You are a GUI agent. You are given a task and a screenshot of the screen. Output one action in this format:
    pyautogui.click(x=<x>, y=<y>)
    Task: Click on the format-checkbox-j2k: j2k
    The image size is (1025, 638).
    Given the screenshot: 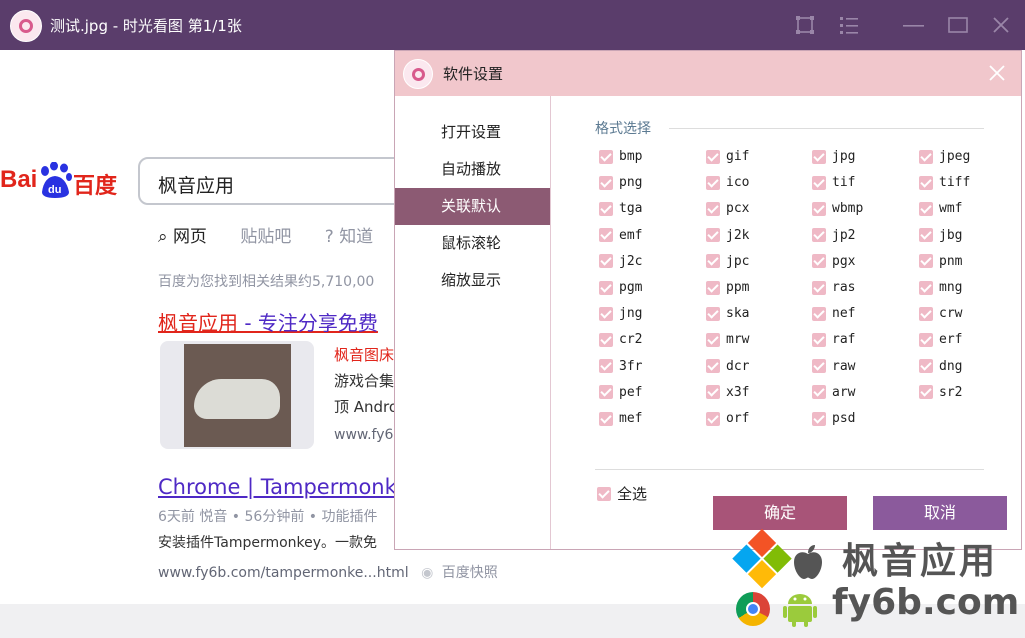 What is the action you would take?
    pyautogui.click(x=727, y=235)
    